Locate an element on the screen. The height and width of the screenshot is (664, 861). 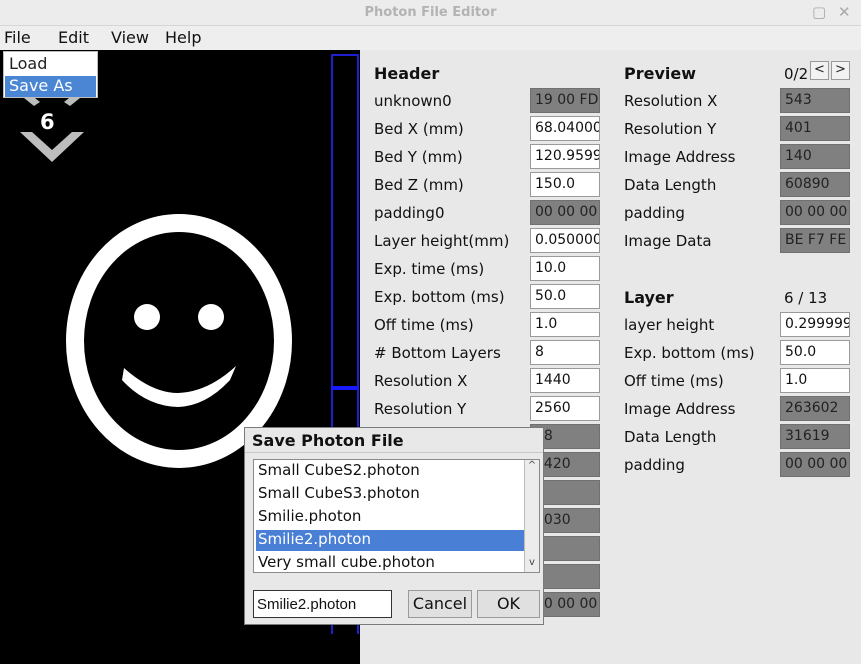
field-label: # Bottom Layers is located at coordinates (437, 353).